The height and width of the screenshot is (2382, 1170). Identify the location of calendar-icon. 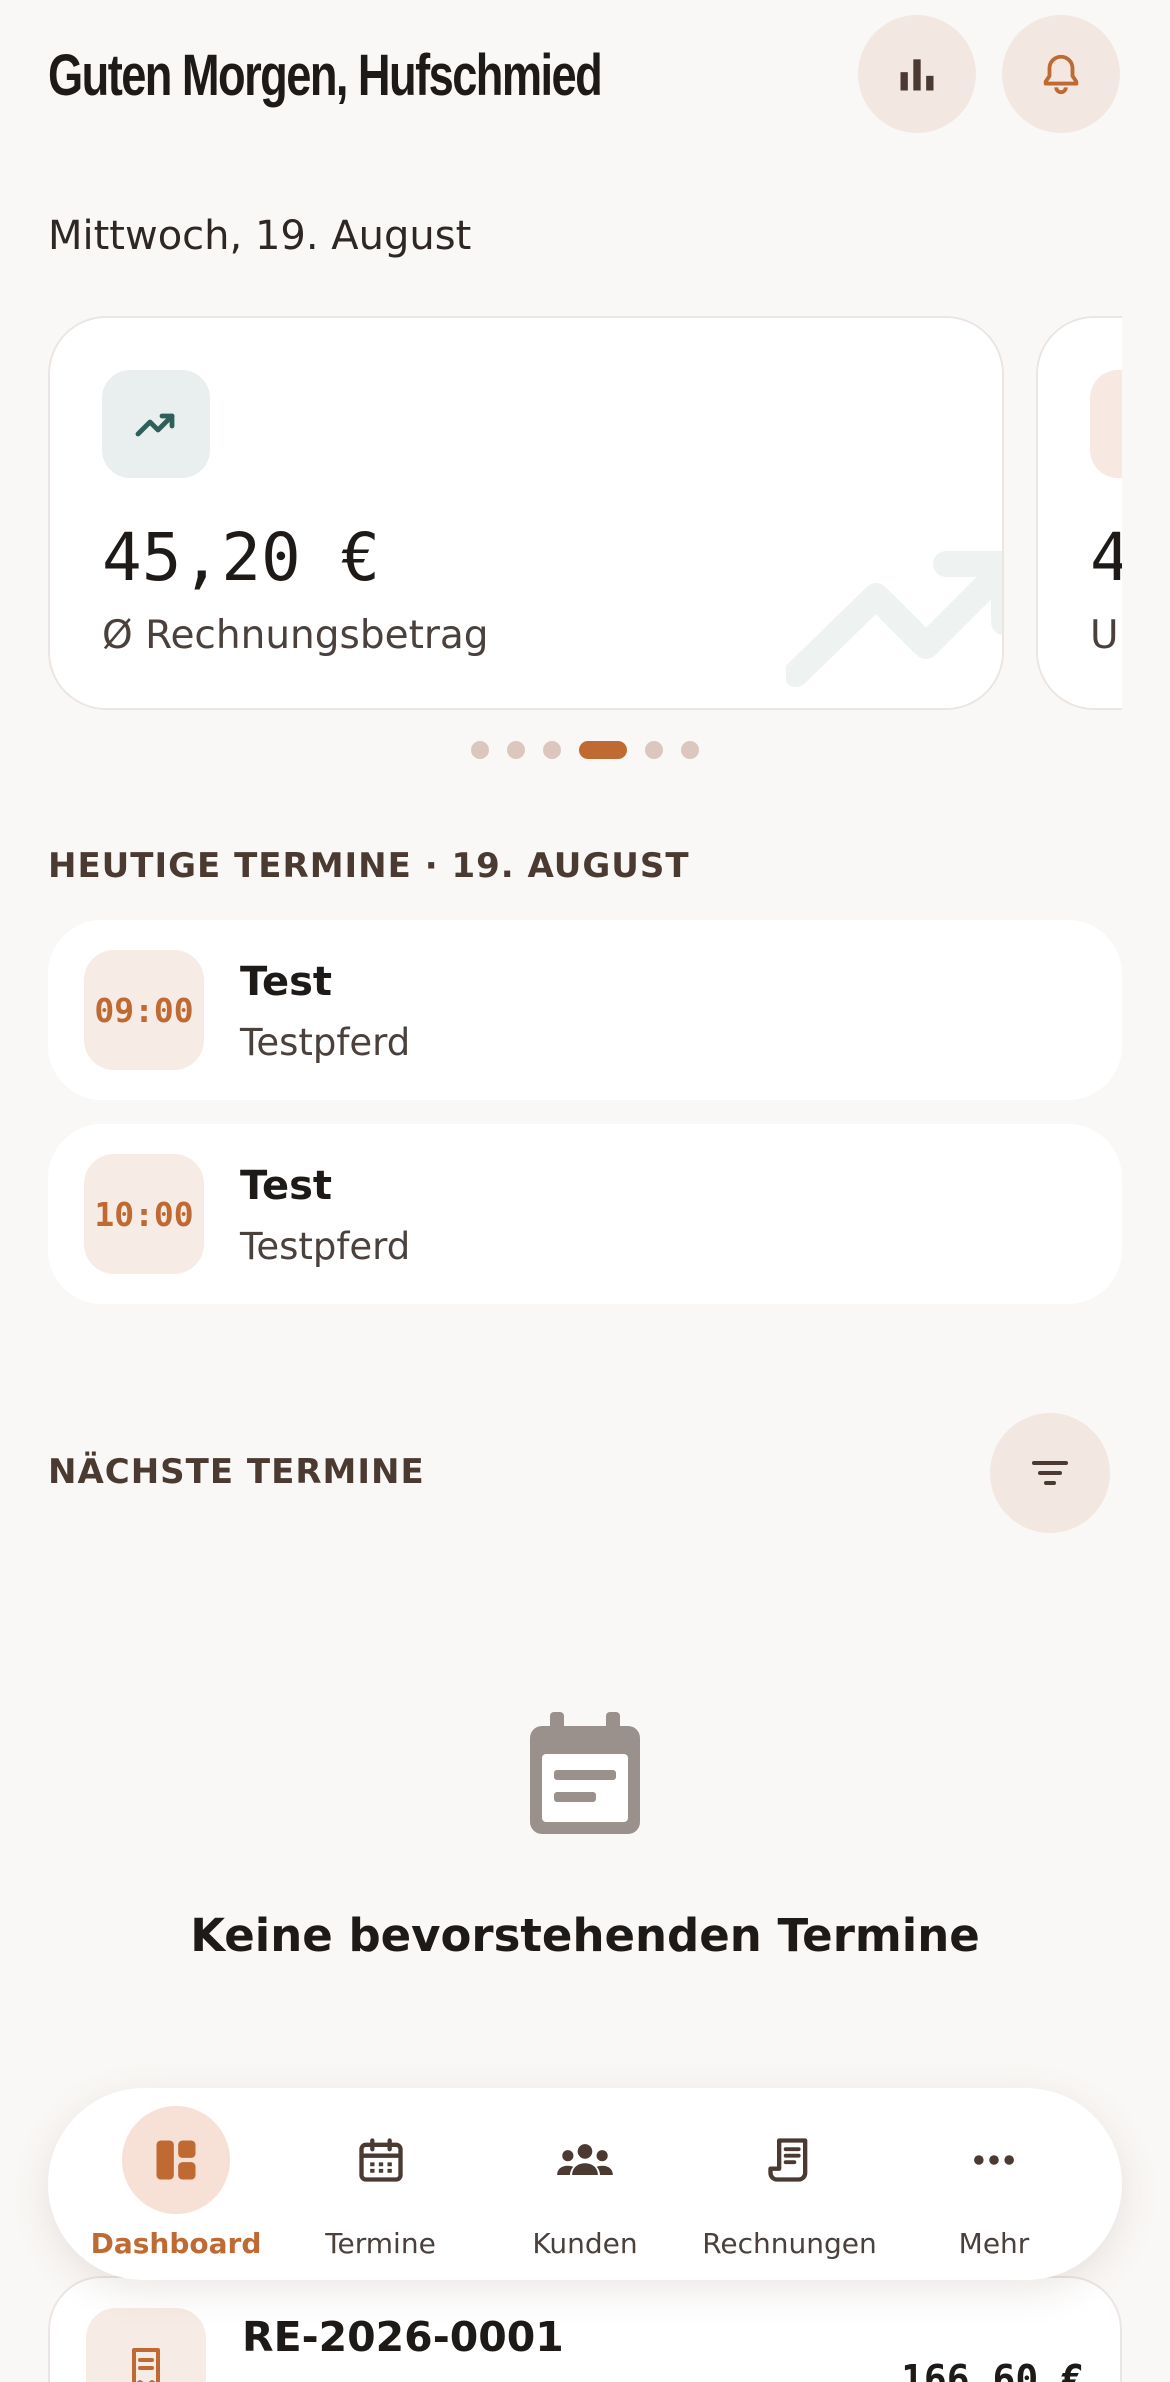
(380, 2160).